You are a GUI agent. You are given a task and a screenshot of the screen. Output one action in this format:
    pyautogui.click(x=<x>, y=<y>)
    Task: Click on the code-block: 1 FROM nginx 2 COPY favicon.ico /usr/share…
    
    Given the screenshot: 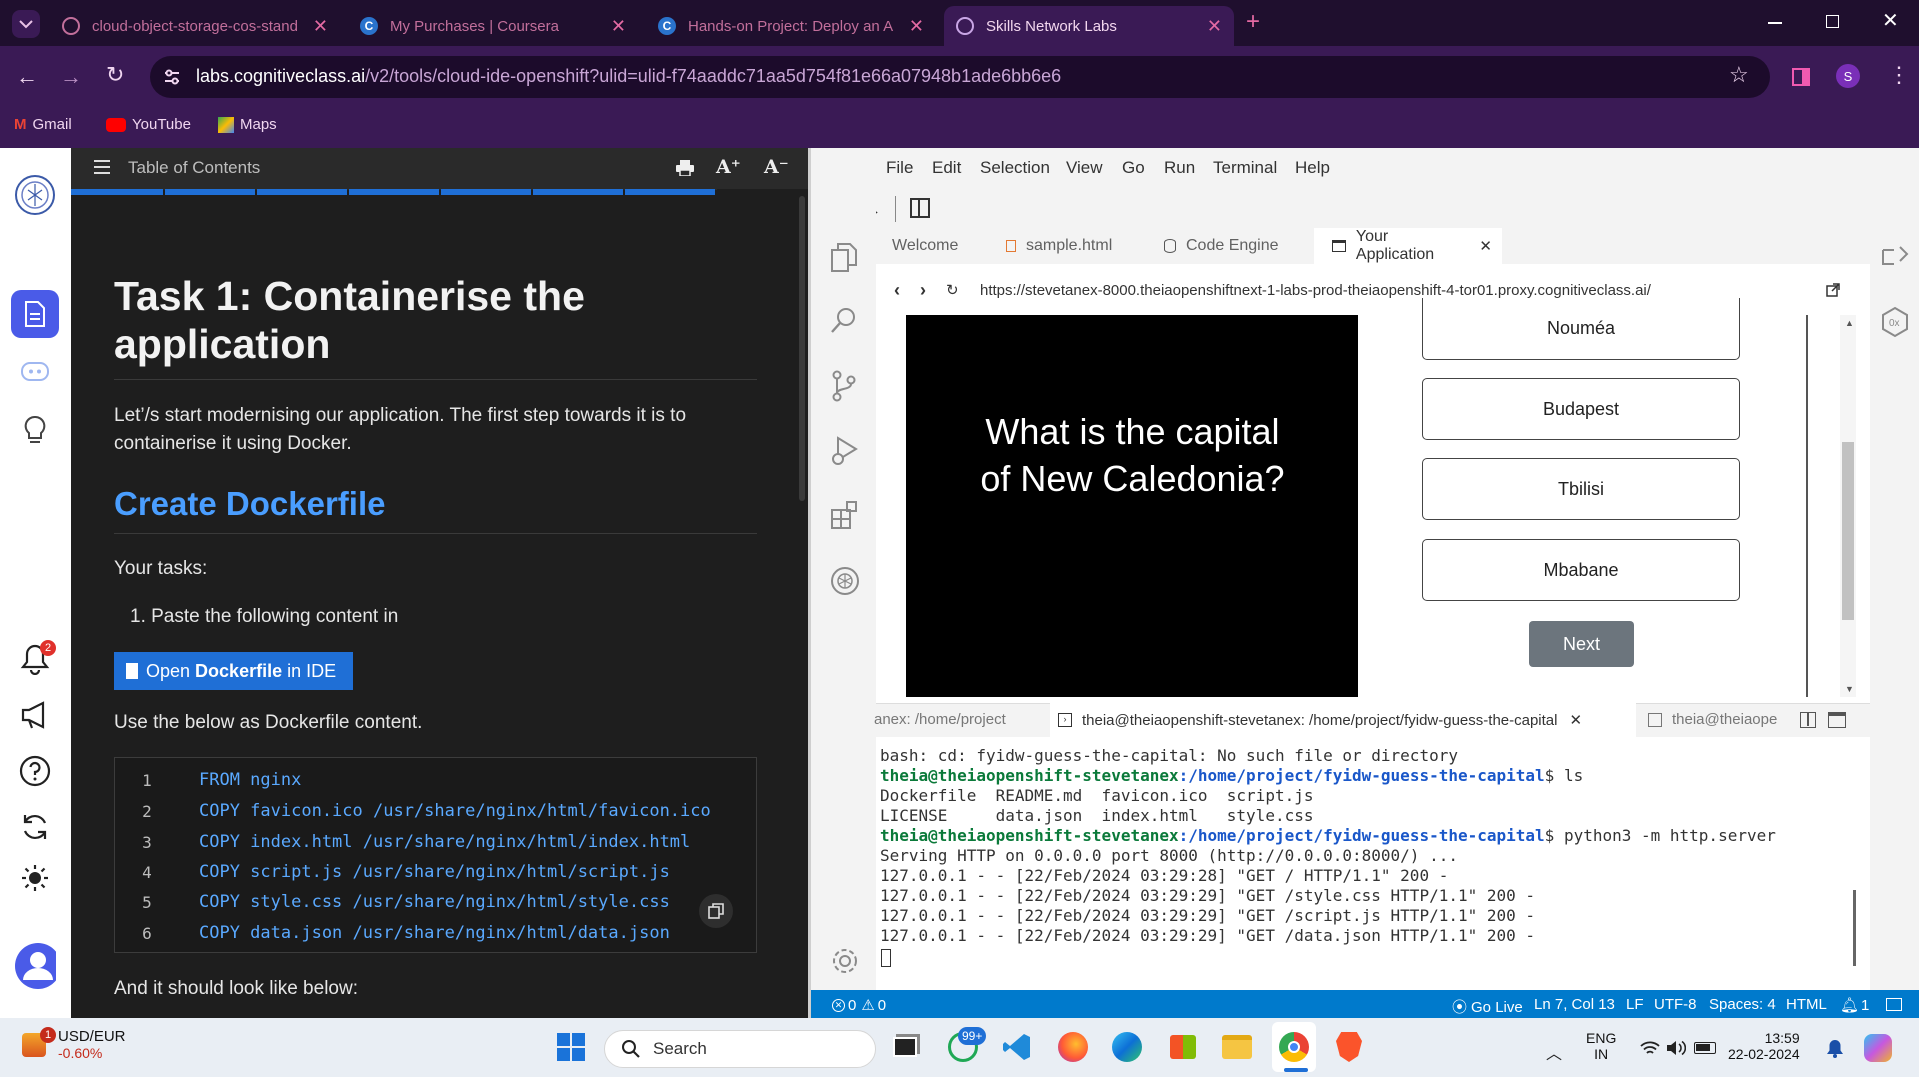 What is the action you would take?
    pyautogui.click(x=435, y=855)
    